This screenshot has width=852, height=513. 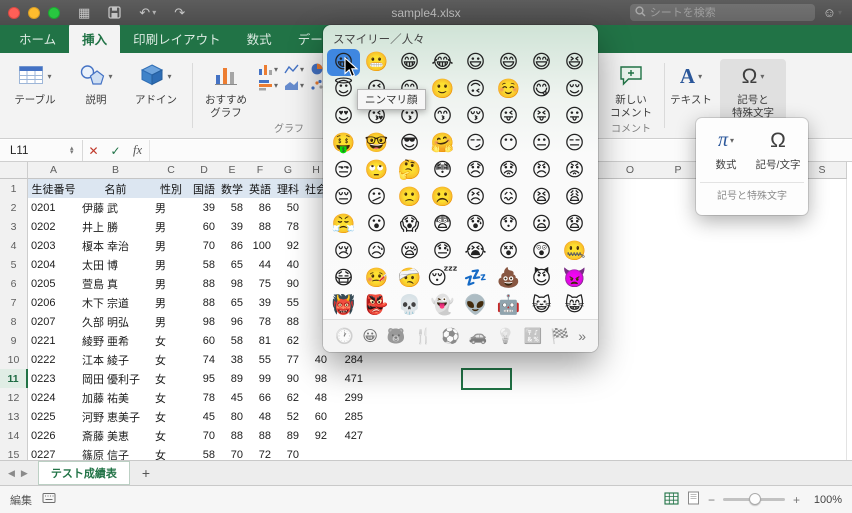 What do you see at coordinates (288, 341) in the screenshot?
I see `cell-G9: 62` at bounding box center [288, 341].